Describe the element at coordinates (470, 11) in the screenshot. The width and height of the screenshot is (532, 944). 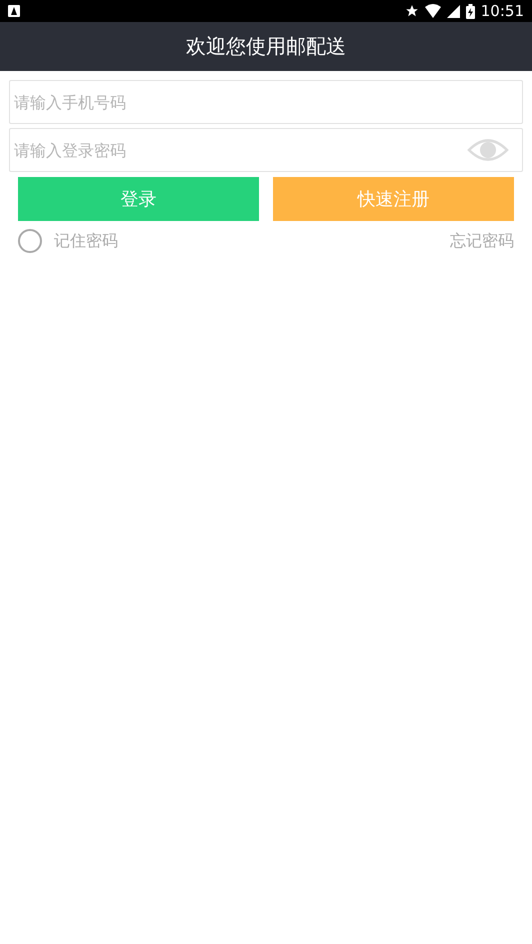
I see `battery-charging-icon` at that location.